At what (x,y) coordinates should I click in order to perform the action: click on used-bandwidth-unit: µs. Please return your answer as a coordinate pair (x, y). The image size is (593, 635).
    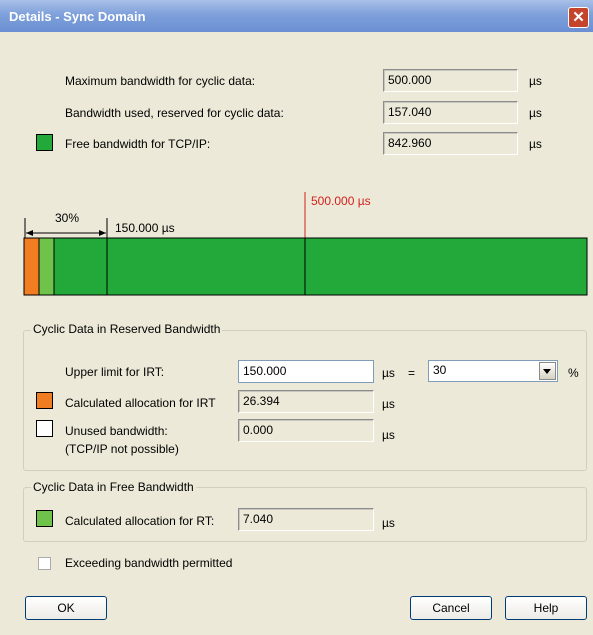
    Looking at the image, I should click on (535, 113).